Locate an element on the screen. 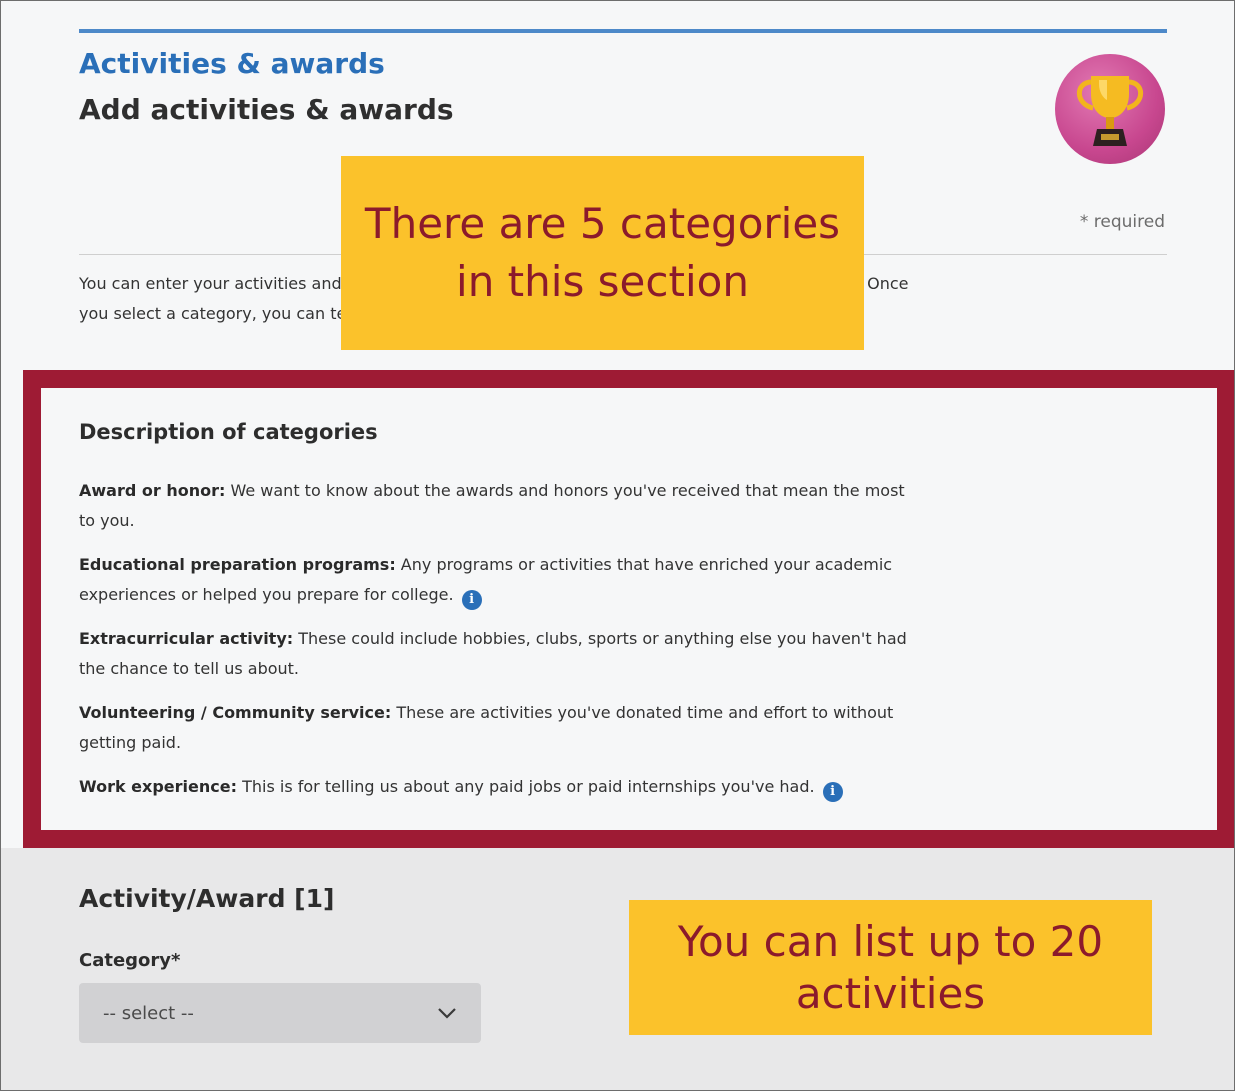 The height and width of the screenshot is (1091, 1235). activity-limit-callout-text: You can list up to 20 activities is located at coordinates (890, 967).